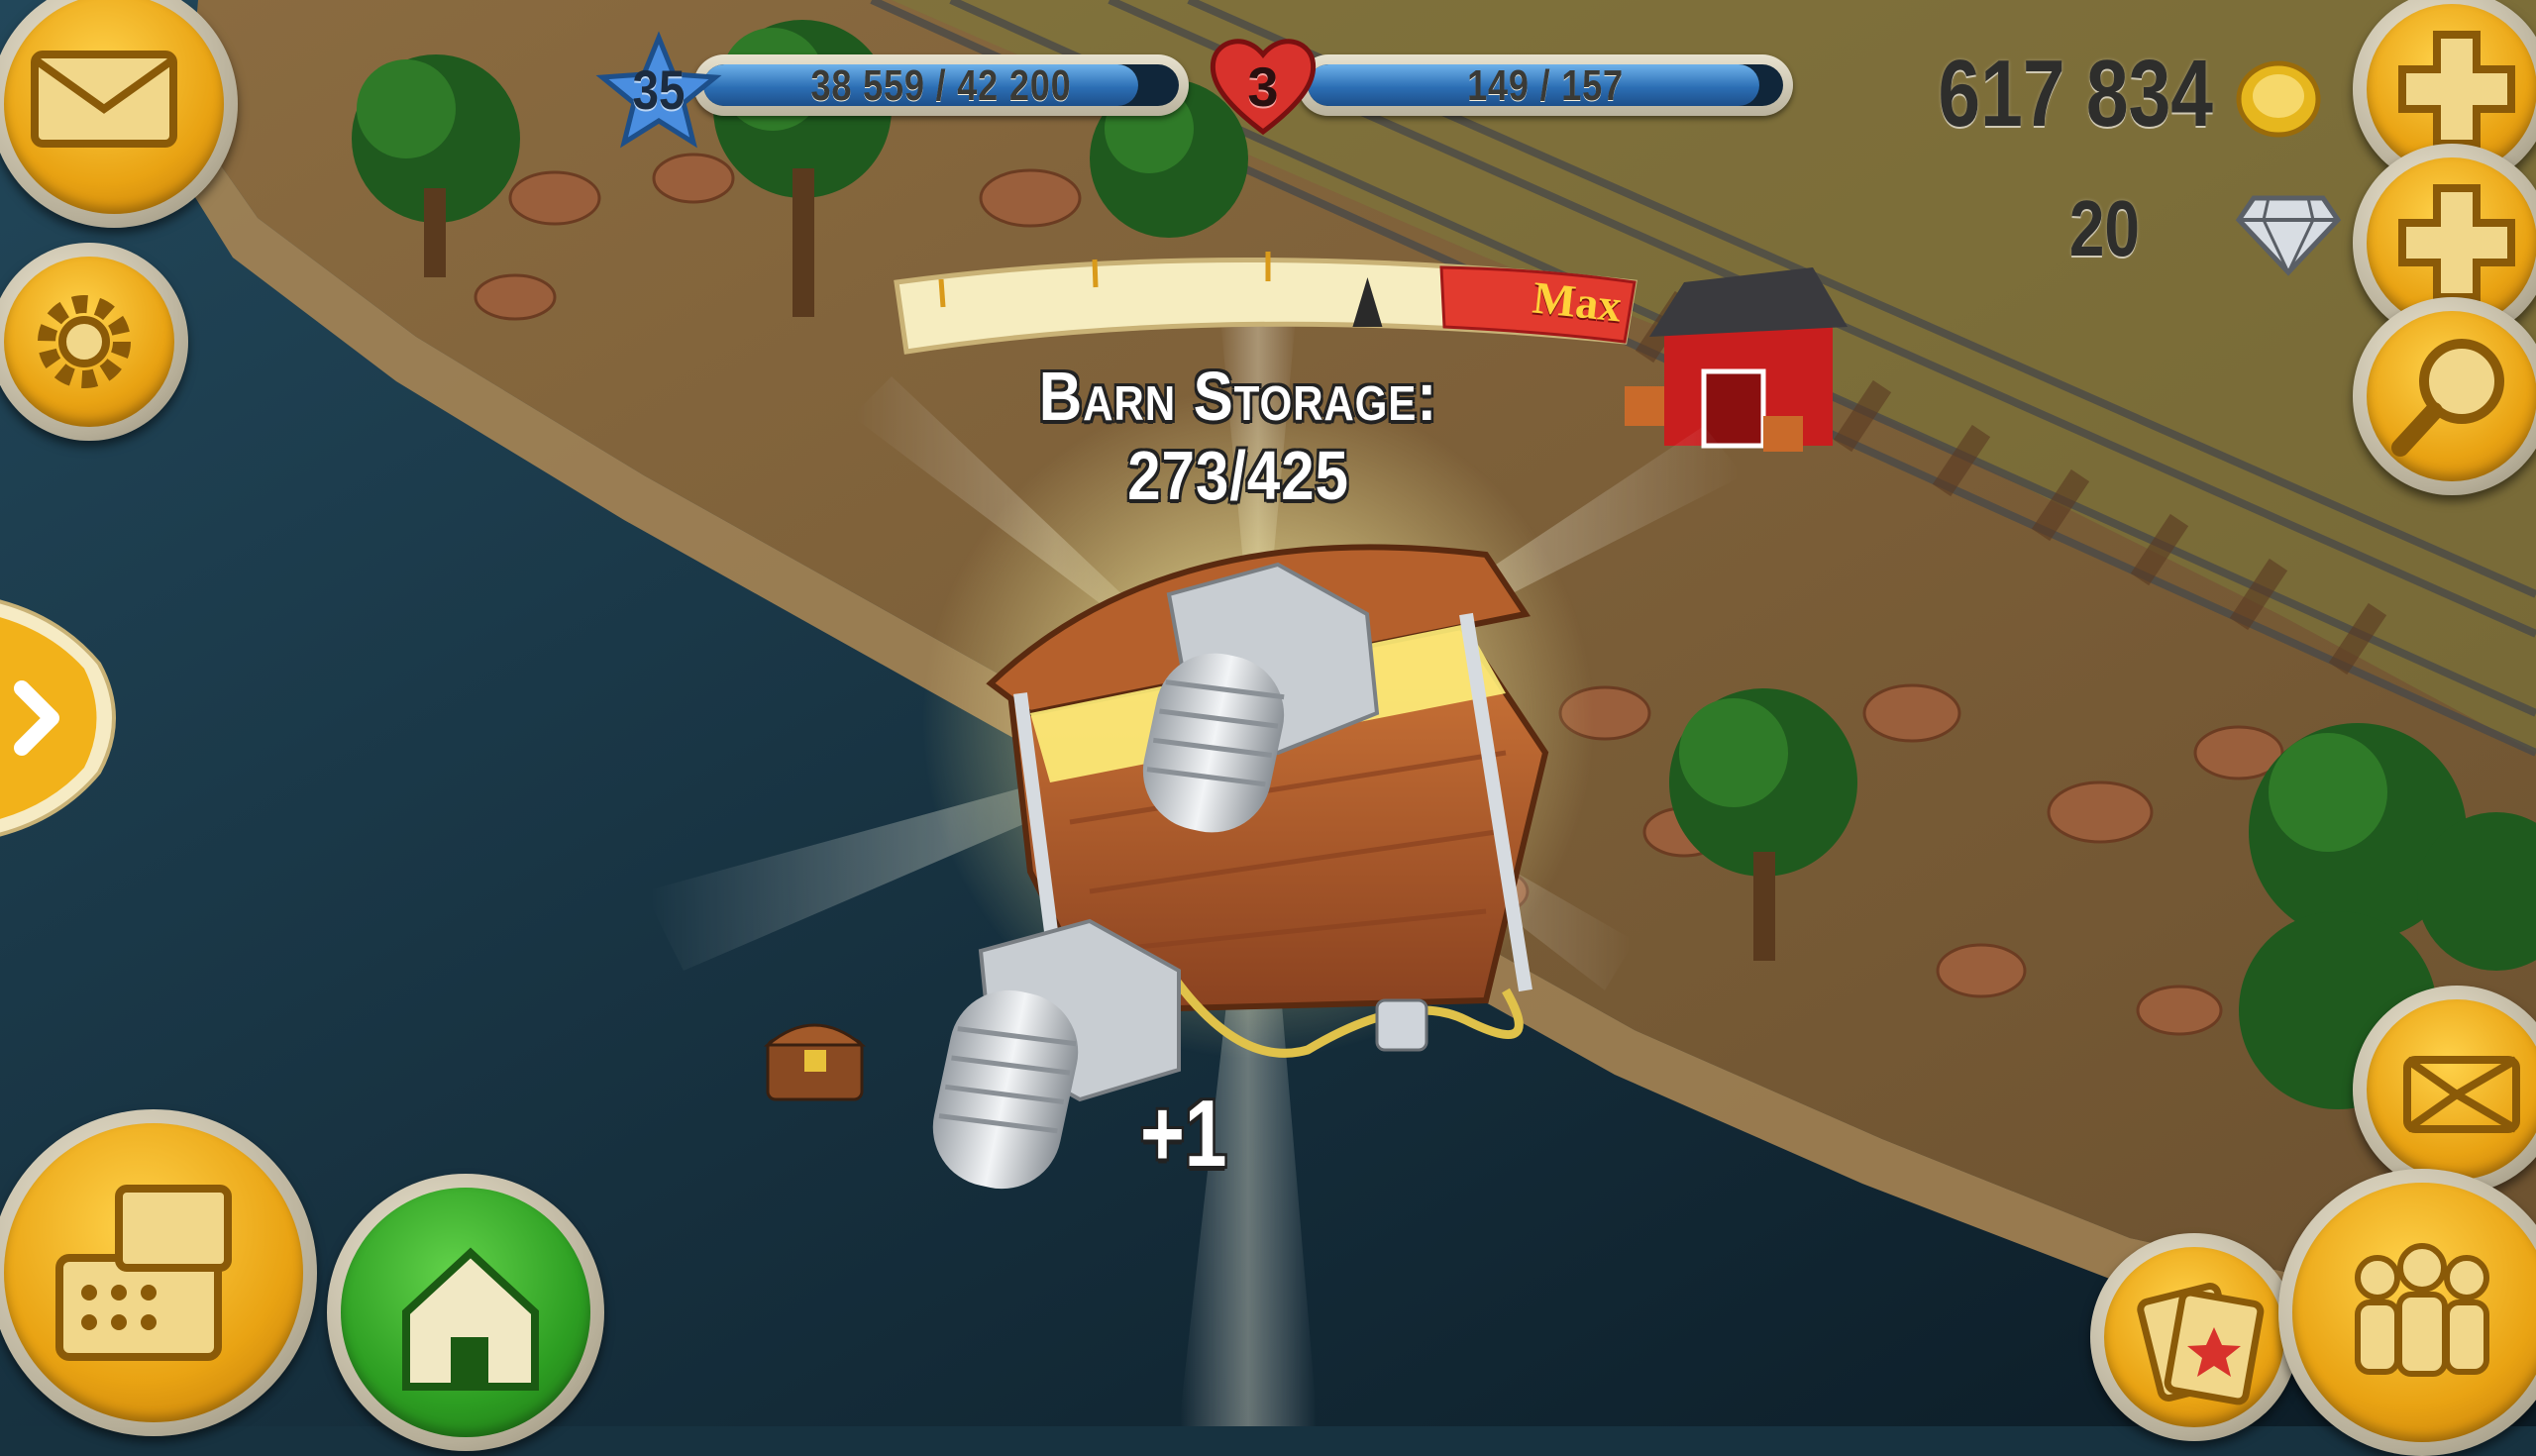  Describe the element at coordinates (2278, 99) in the screenshot. I see `coin-icon` at that location.